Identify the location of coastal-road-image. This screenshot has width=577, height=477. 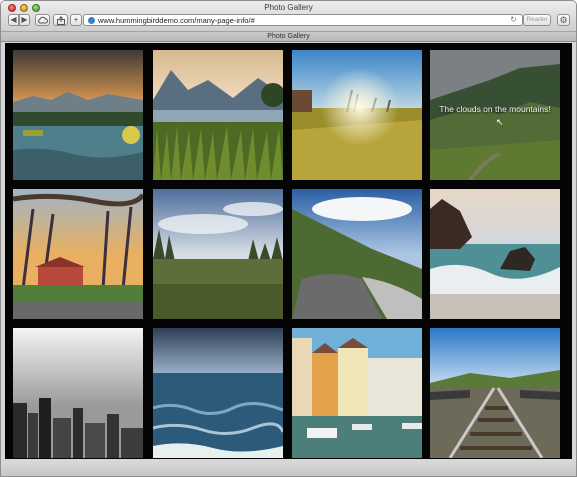
(357, 254).